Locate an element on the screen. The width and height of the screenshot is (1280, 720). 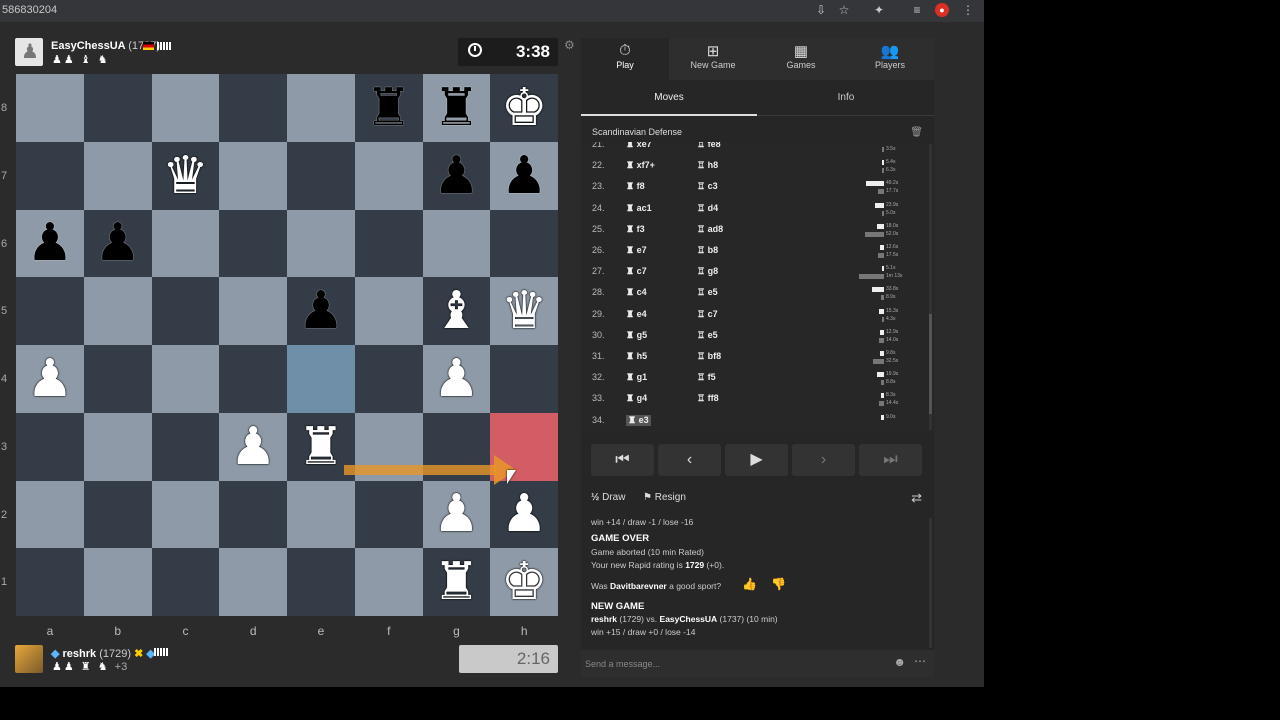
square-d6 is located at coordinates (253, 243).